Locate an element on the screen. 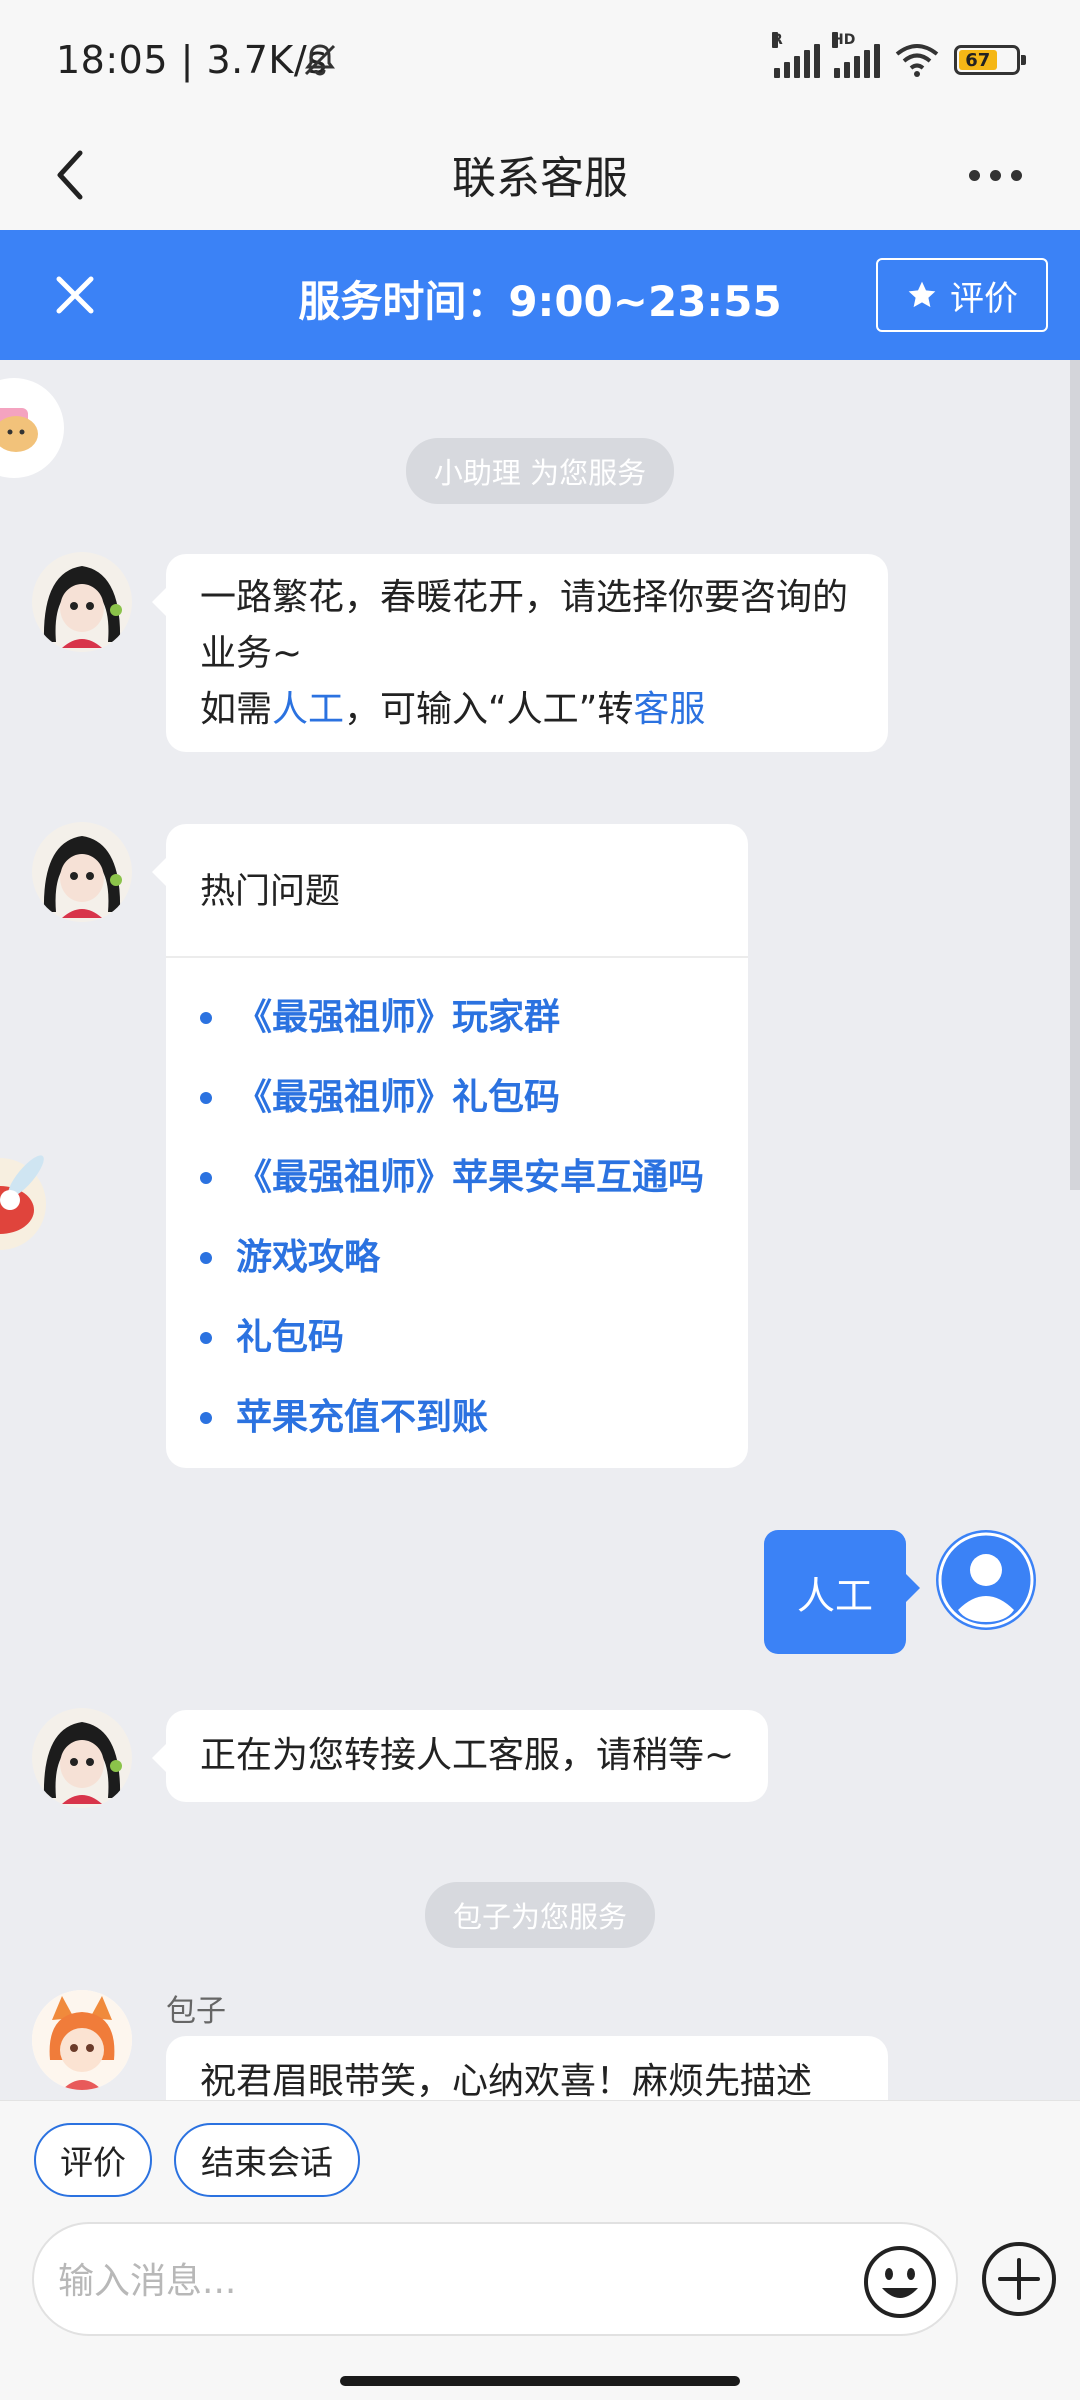 This screenshot has height=2400, width=1080. status-bar: 18:05 | 3.7K/s R HD 67 is located at coordinates (540, 60).